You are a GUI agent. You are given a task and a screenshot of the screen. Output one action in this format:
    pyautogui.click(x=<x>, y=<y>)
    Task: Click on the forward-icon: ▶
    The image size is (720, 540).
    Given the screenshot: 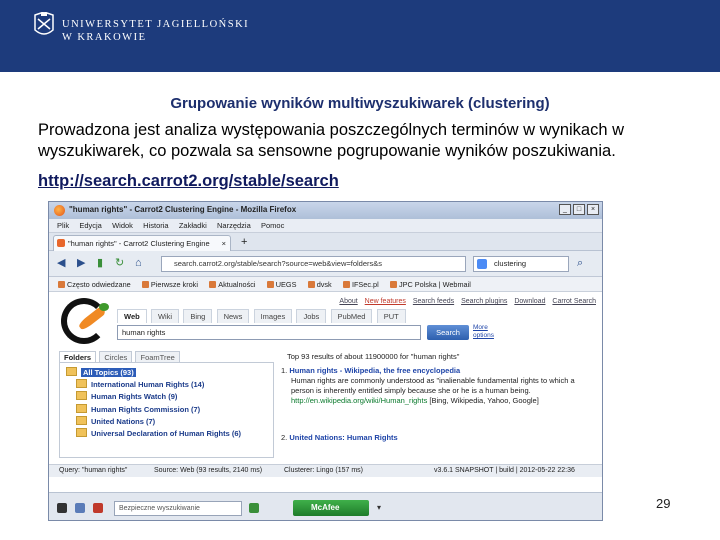 What is the action you would take?
    pyautogui.click(x=81, y=263)
    